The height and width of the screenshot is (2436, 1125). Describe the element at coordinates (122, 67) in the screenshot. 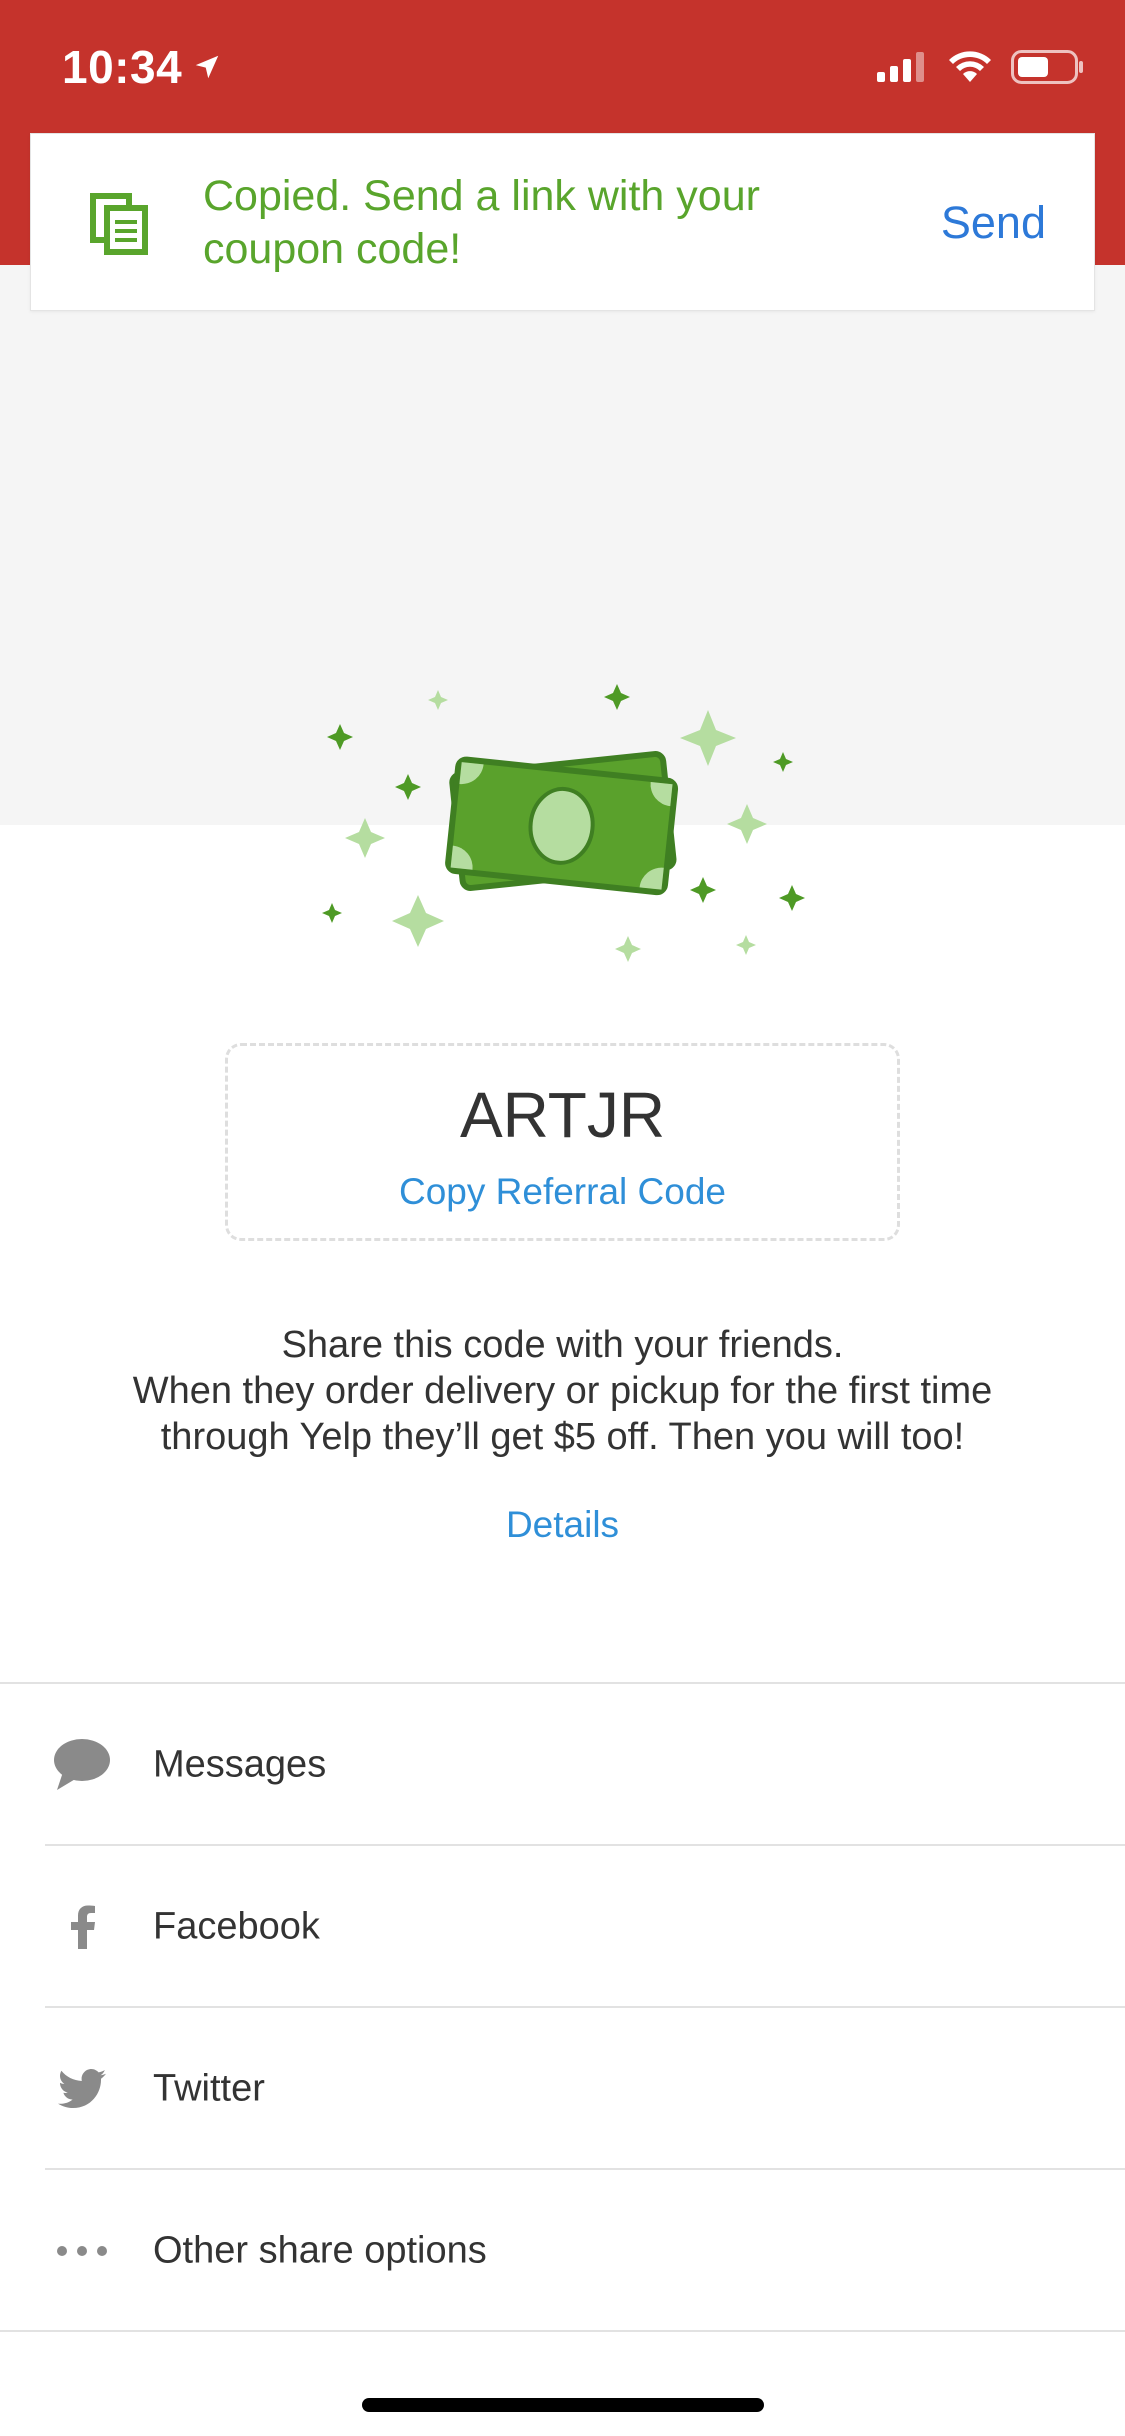

I see `status-time-text: 10:34` at that location.